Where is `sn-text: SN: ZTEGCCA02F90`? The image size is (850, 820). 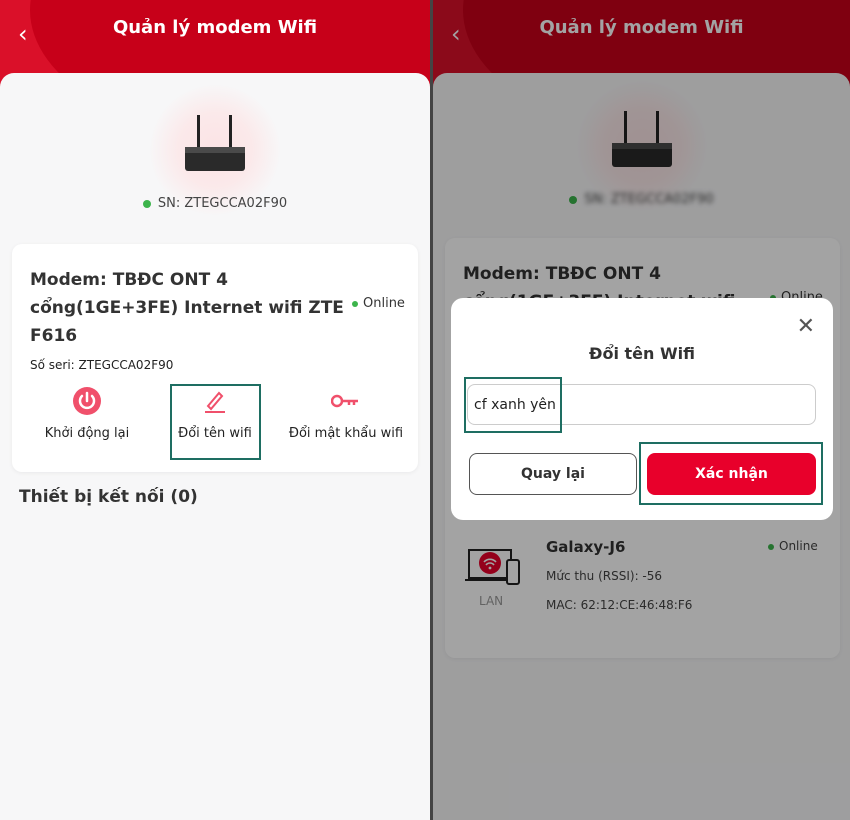
sn-text: SN: ZTEGCCA02F90 is located at coordinates (222, 203).